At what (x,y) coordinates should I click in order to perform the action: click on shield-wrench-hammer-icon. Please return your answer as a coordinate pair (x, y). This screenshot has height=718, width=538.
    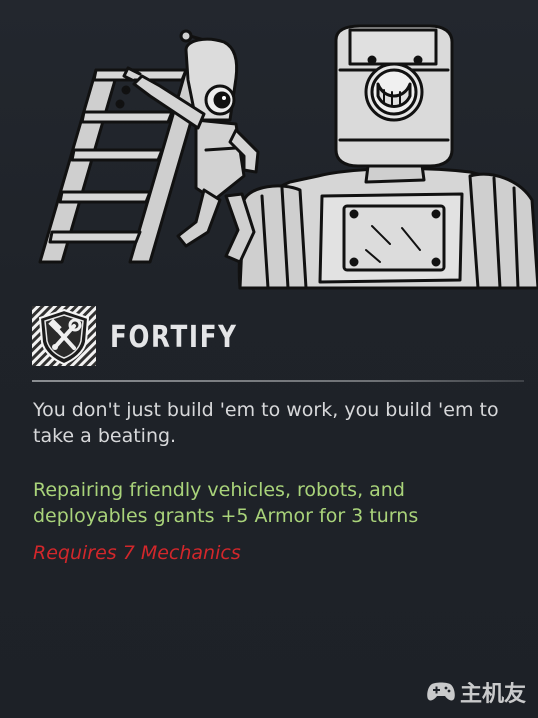
    Looking at the image, I should click on (64, 336).